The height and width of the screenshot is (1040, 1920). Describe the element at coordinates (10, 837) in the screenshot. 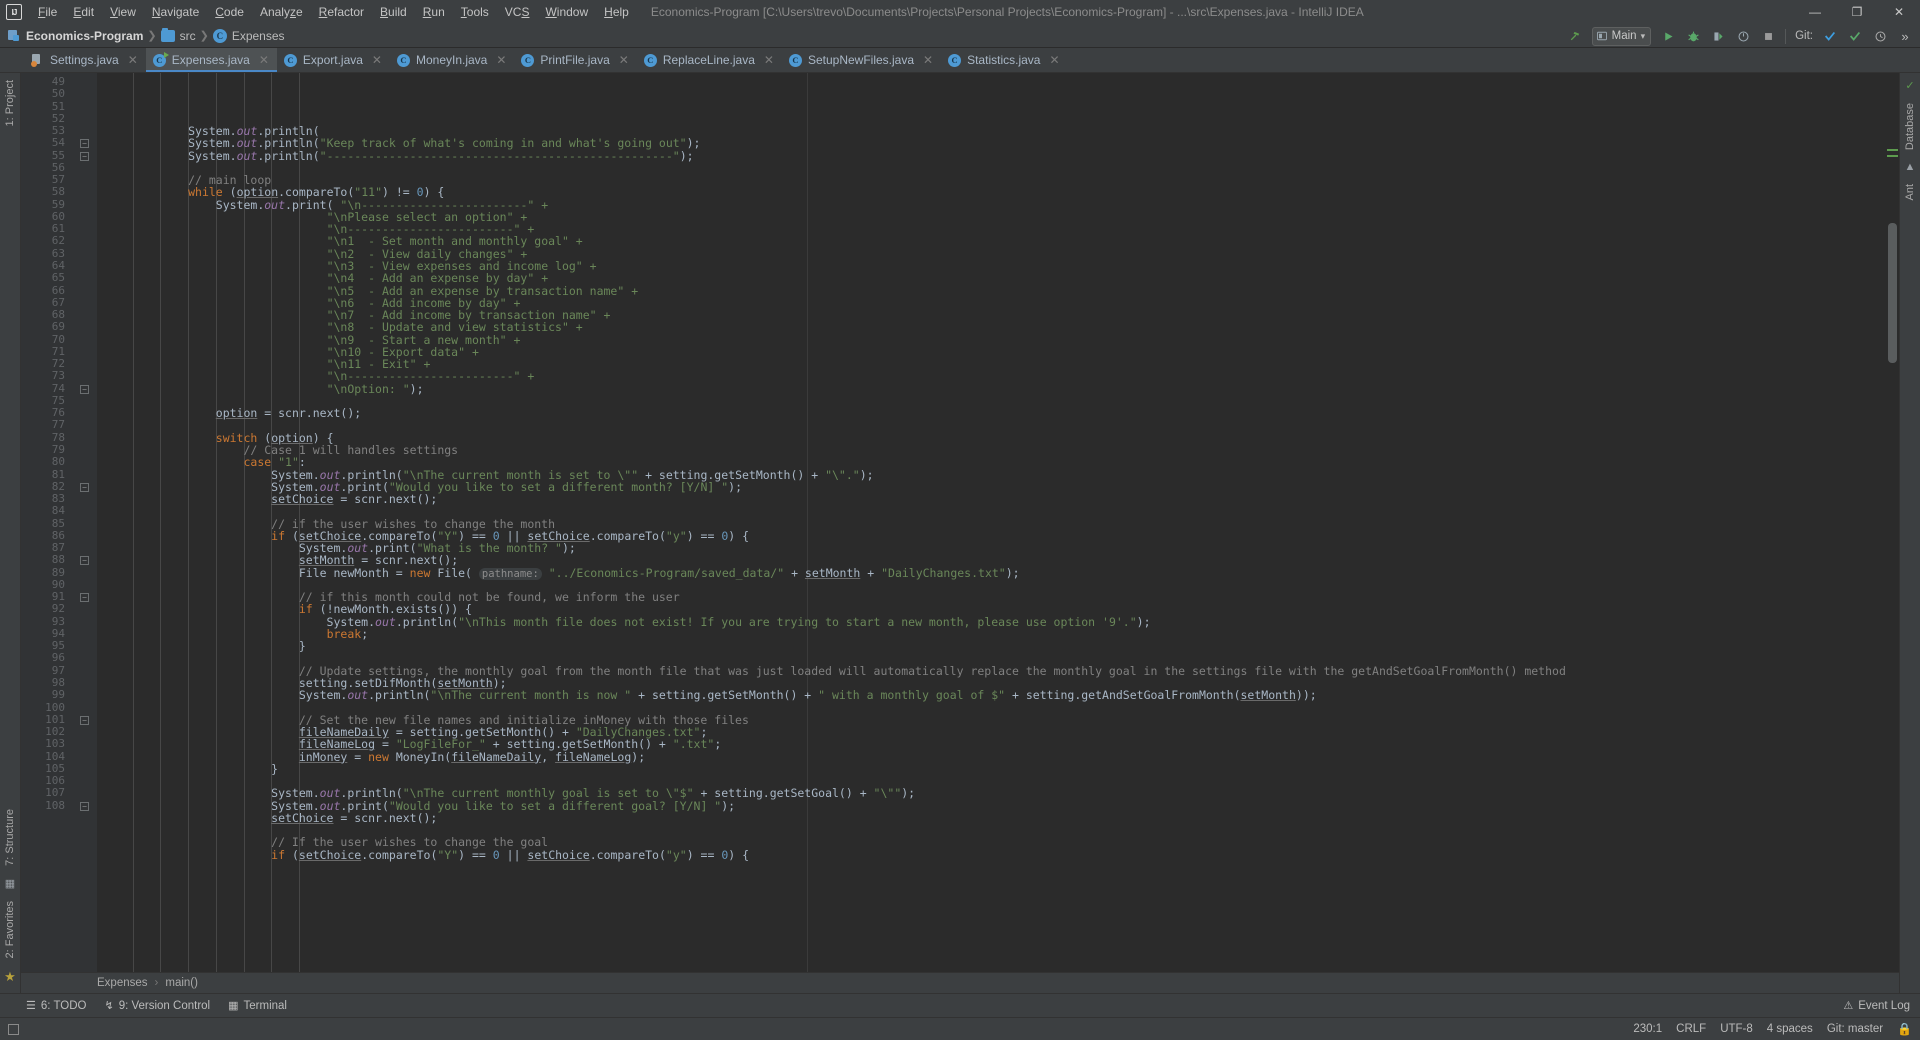

I see `sidebar-item-structure: 7: Structure` at that location.